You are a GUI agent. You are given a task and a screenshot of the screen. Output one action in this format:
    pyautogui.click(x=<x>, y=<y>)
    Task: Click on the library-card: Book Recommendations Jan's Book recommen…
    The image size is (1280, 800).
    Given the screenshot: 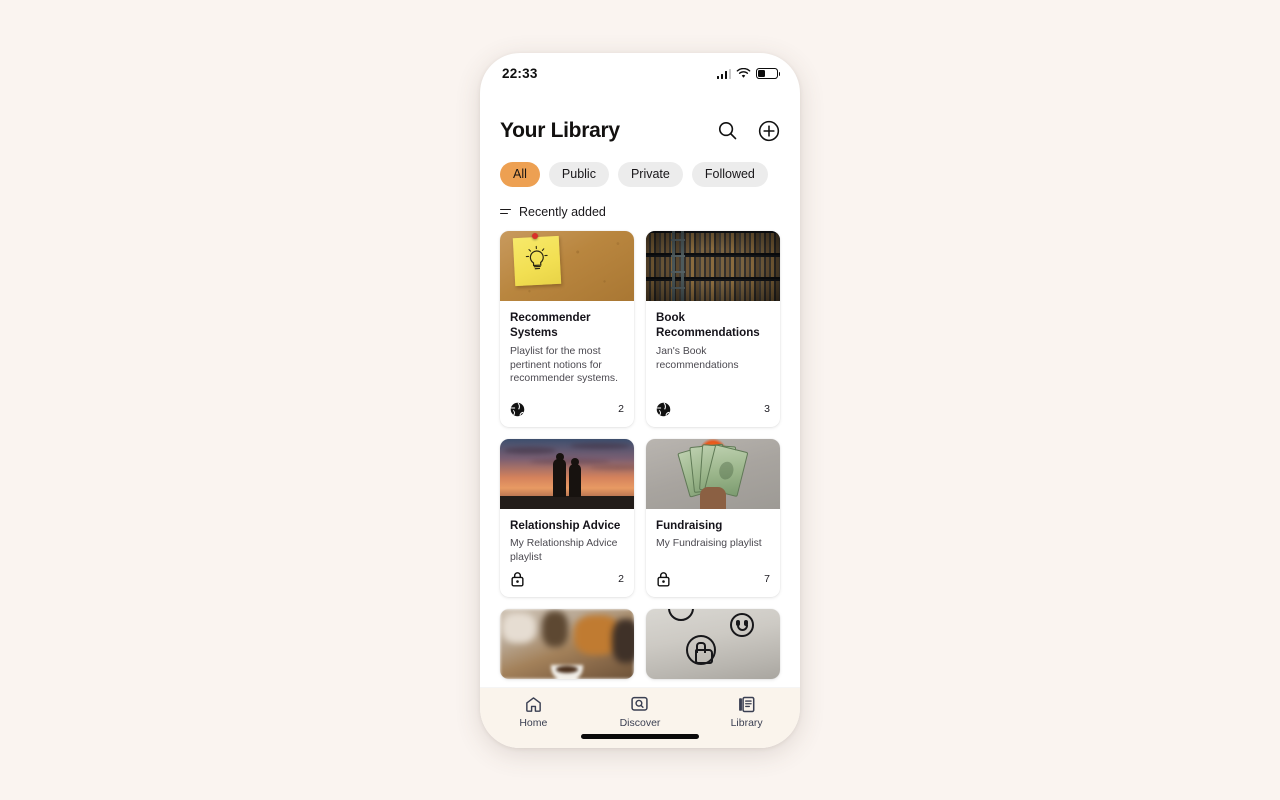 What is the action you would take?
    pyautogui.click(x=713, y=328)
    